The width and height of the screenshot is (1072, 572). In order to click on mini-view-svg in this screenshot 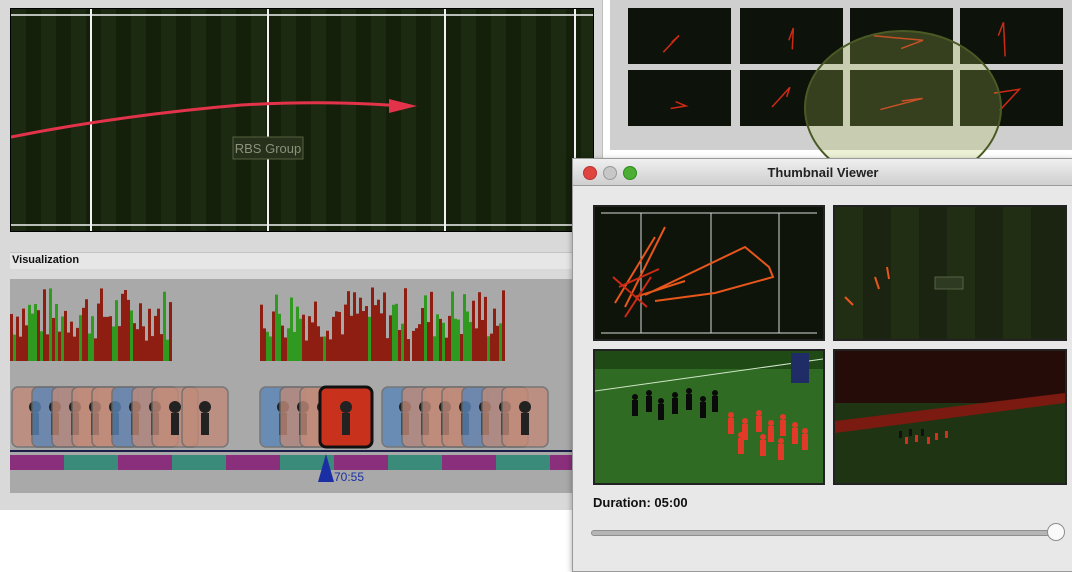, I will do `click(679, 105)`.